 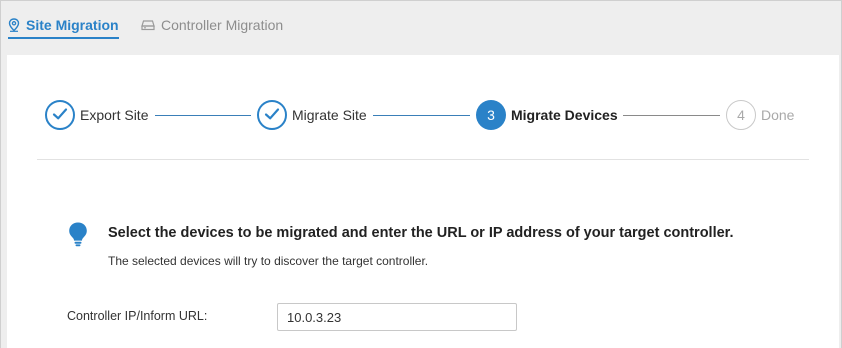 I want to click on lightbulb-icon, so click(x=78, y=236).